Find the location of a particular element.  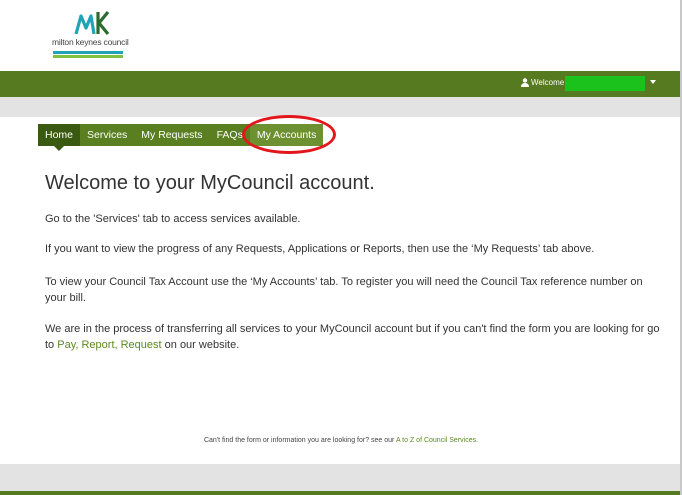

council-logo: milton keynes council is located at coordinates (92, 36).